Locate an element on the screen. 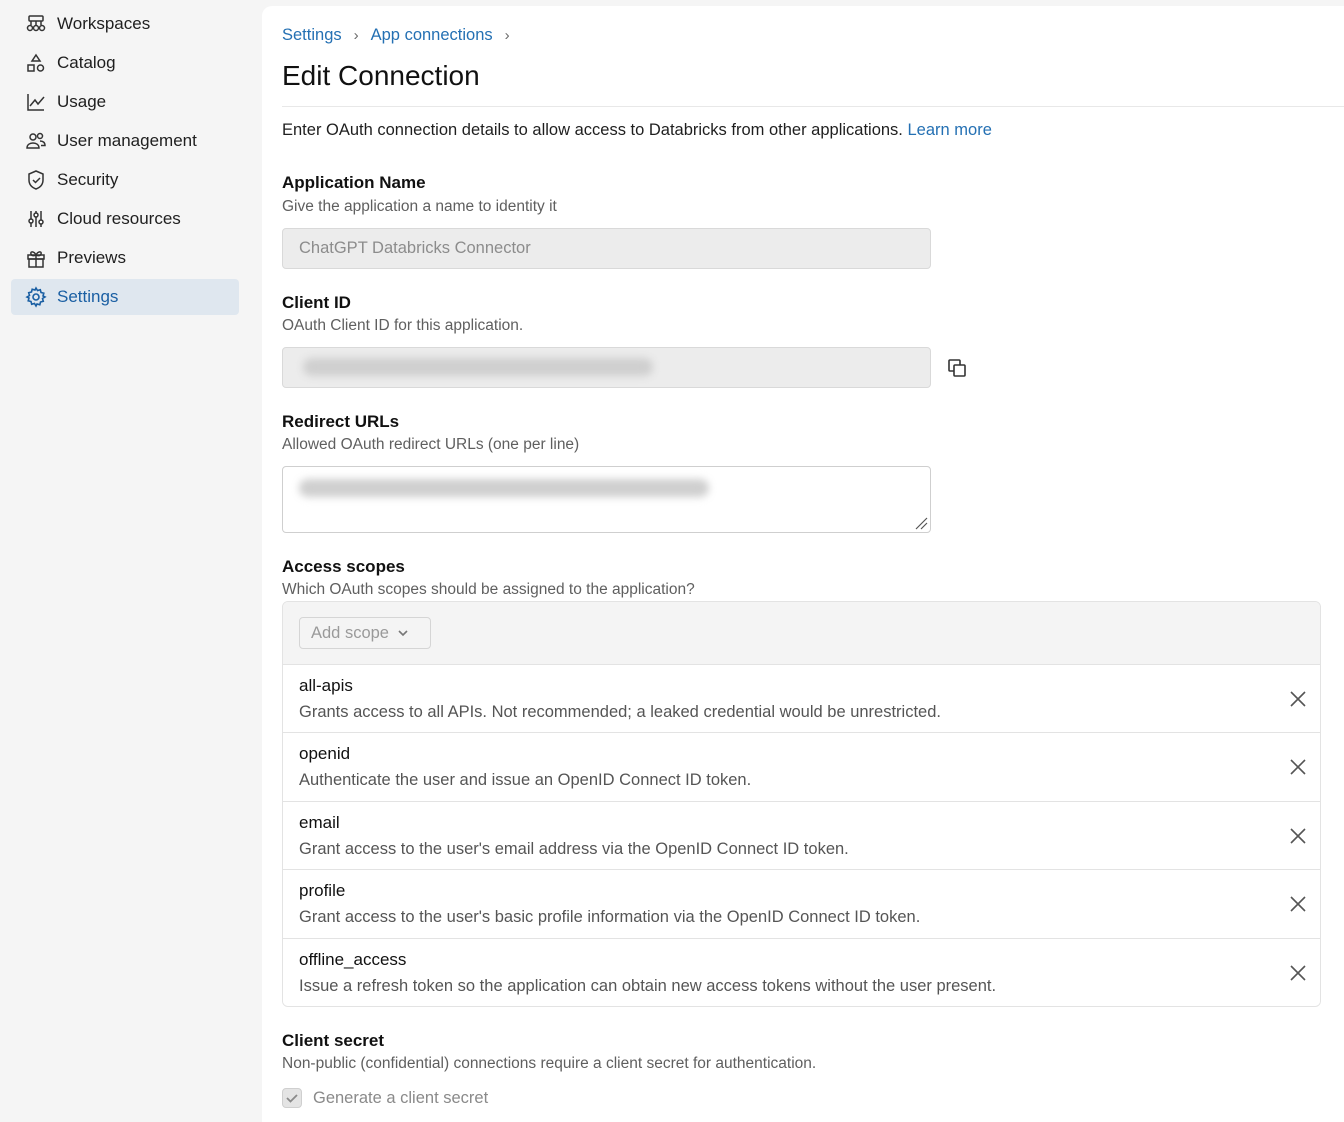 The width and height of the screenshot is (1344, 1122). app-name-label: Application Name is located at coordinates (354, 182).